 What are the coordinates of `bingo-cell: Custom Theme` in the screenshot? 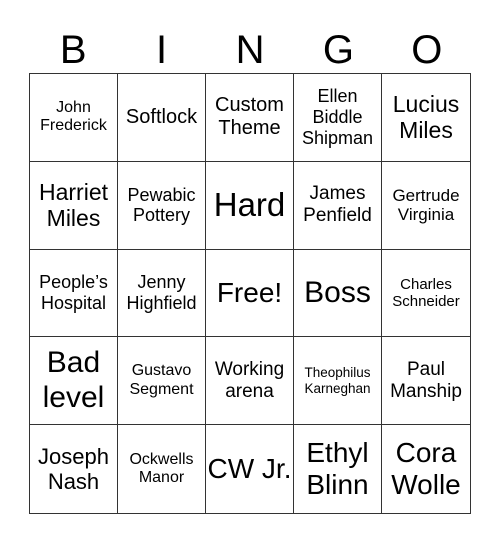 It's located at (250, 118).